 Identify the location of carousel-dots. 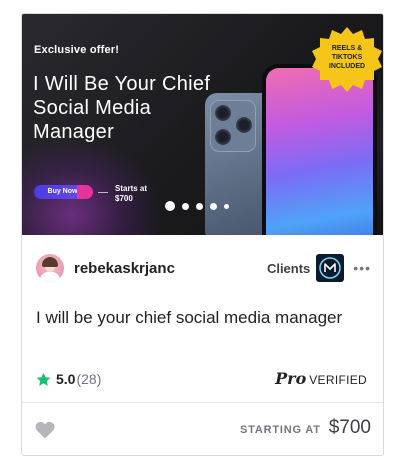
(197, 206).